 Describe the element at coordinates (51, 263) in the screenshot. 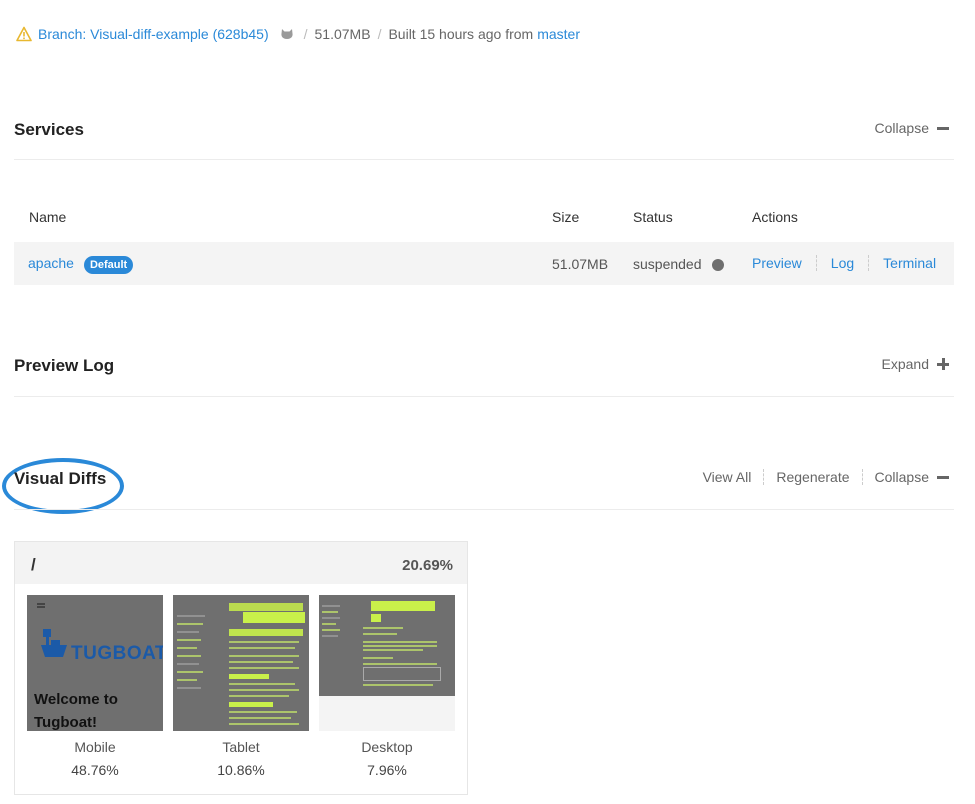

I see `service-name-link: apache` at that location.